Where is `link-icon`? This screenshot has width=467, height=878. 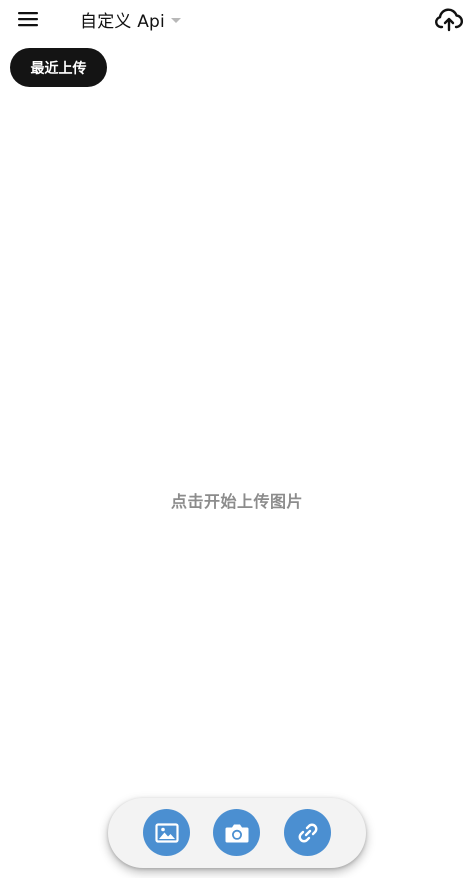 link-icon is located at coordinates (308, 833).